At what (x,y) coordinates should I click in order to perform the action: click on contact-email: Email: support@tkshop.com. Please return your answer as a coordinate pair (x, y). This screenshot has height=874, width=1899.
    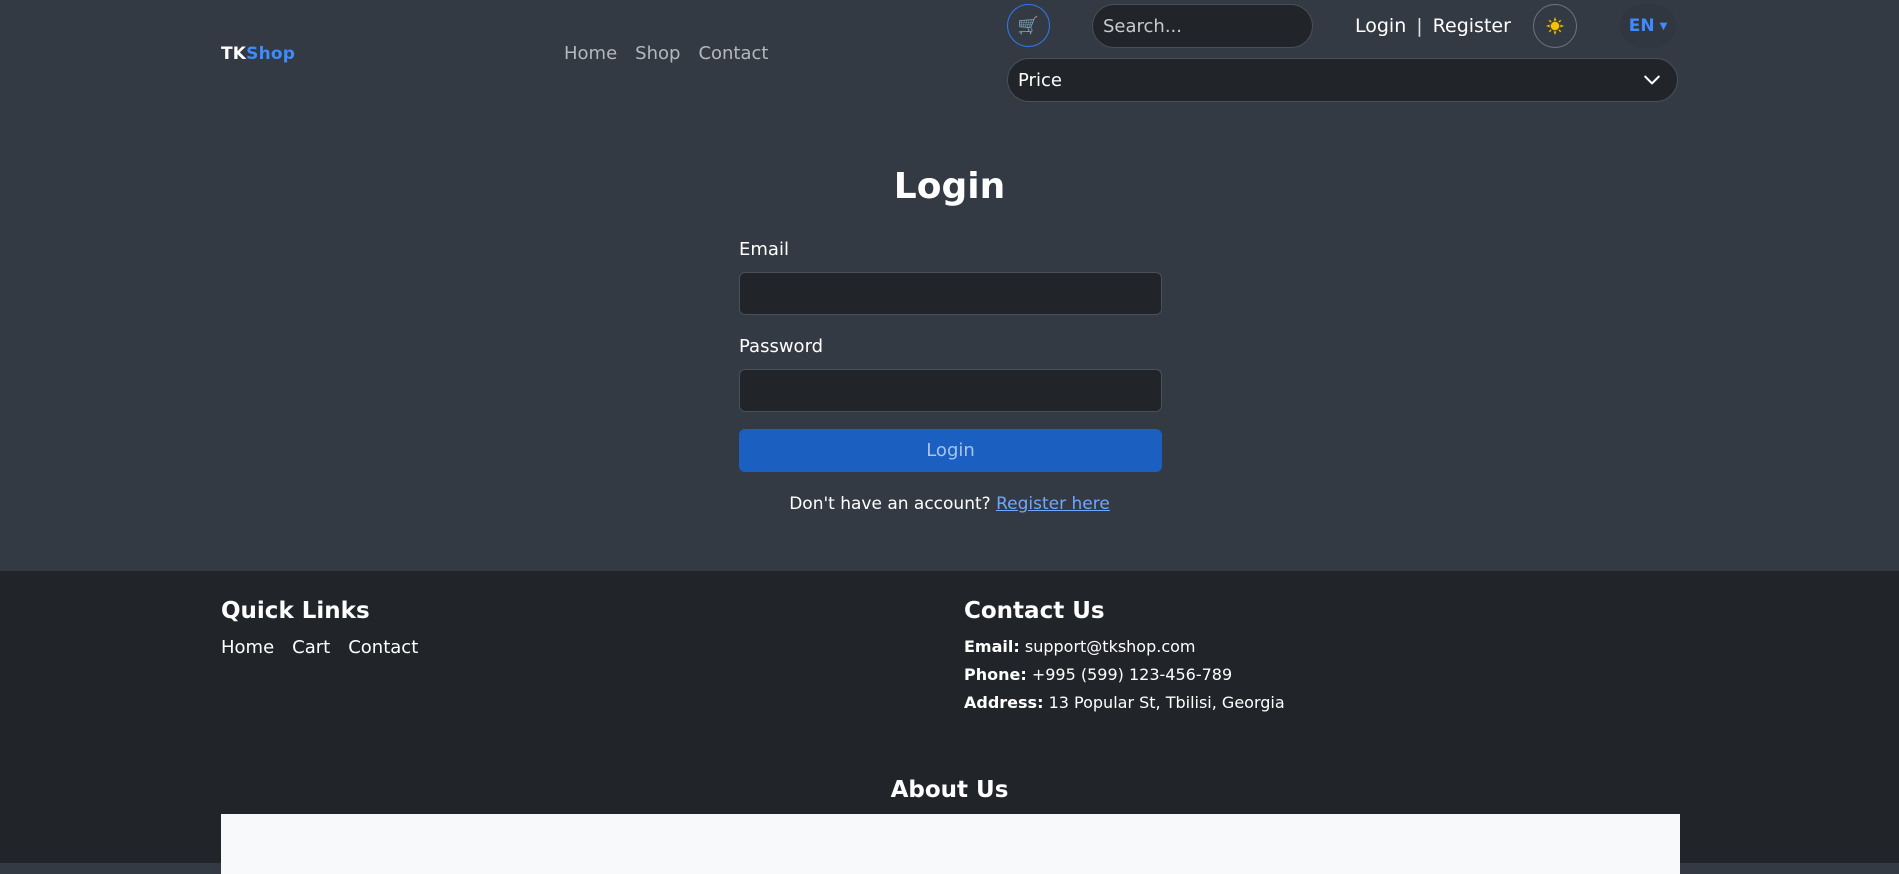
    Looking at the image, I should click on (1080, 646).